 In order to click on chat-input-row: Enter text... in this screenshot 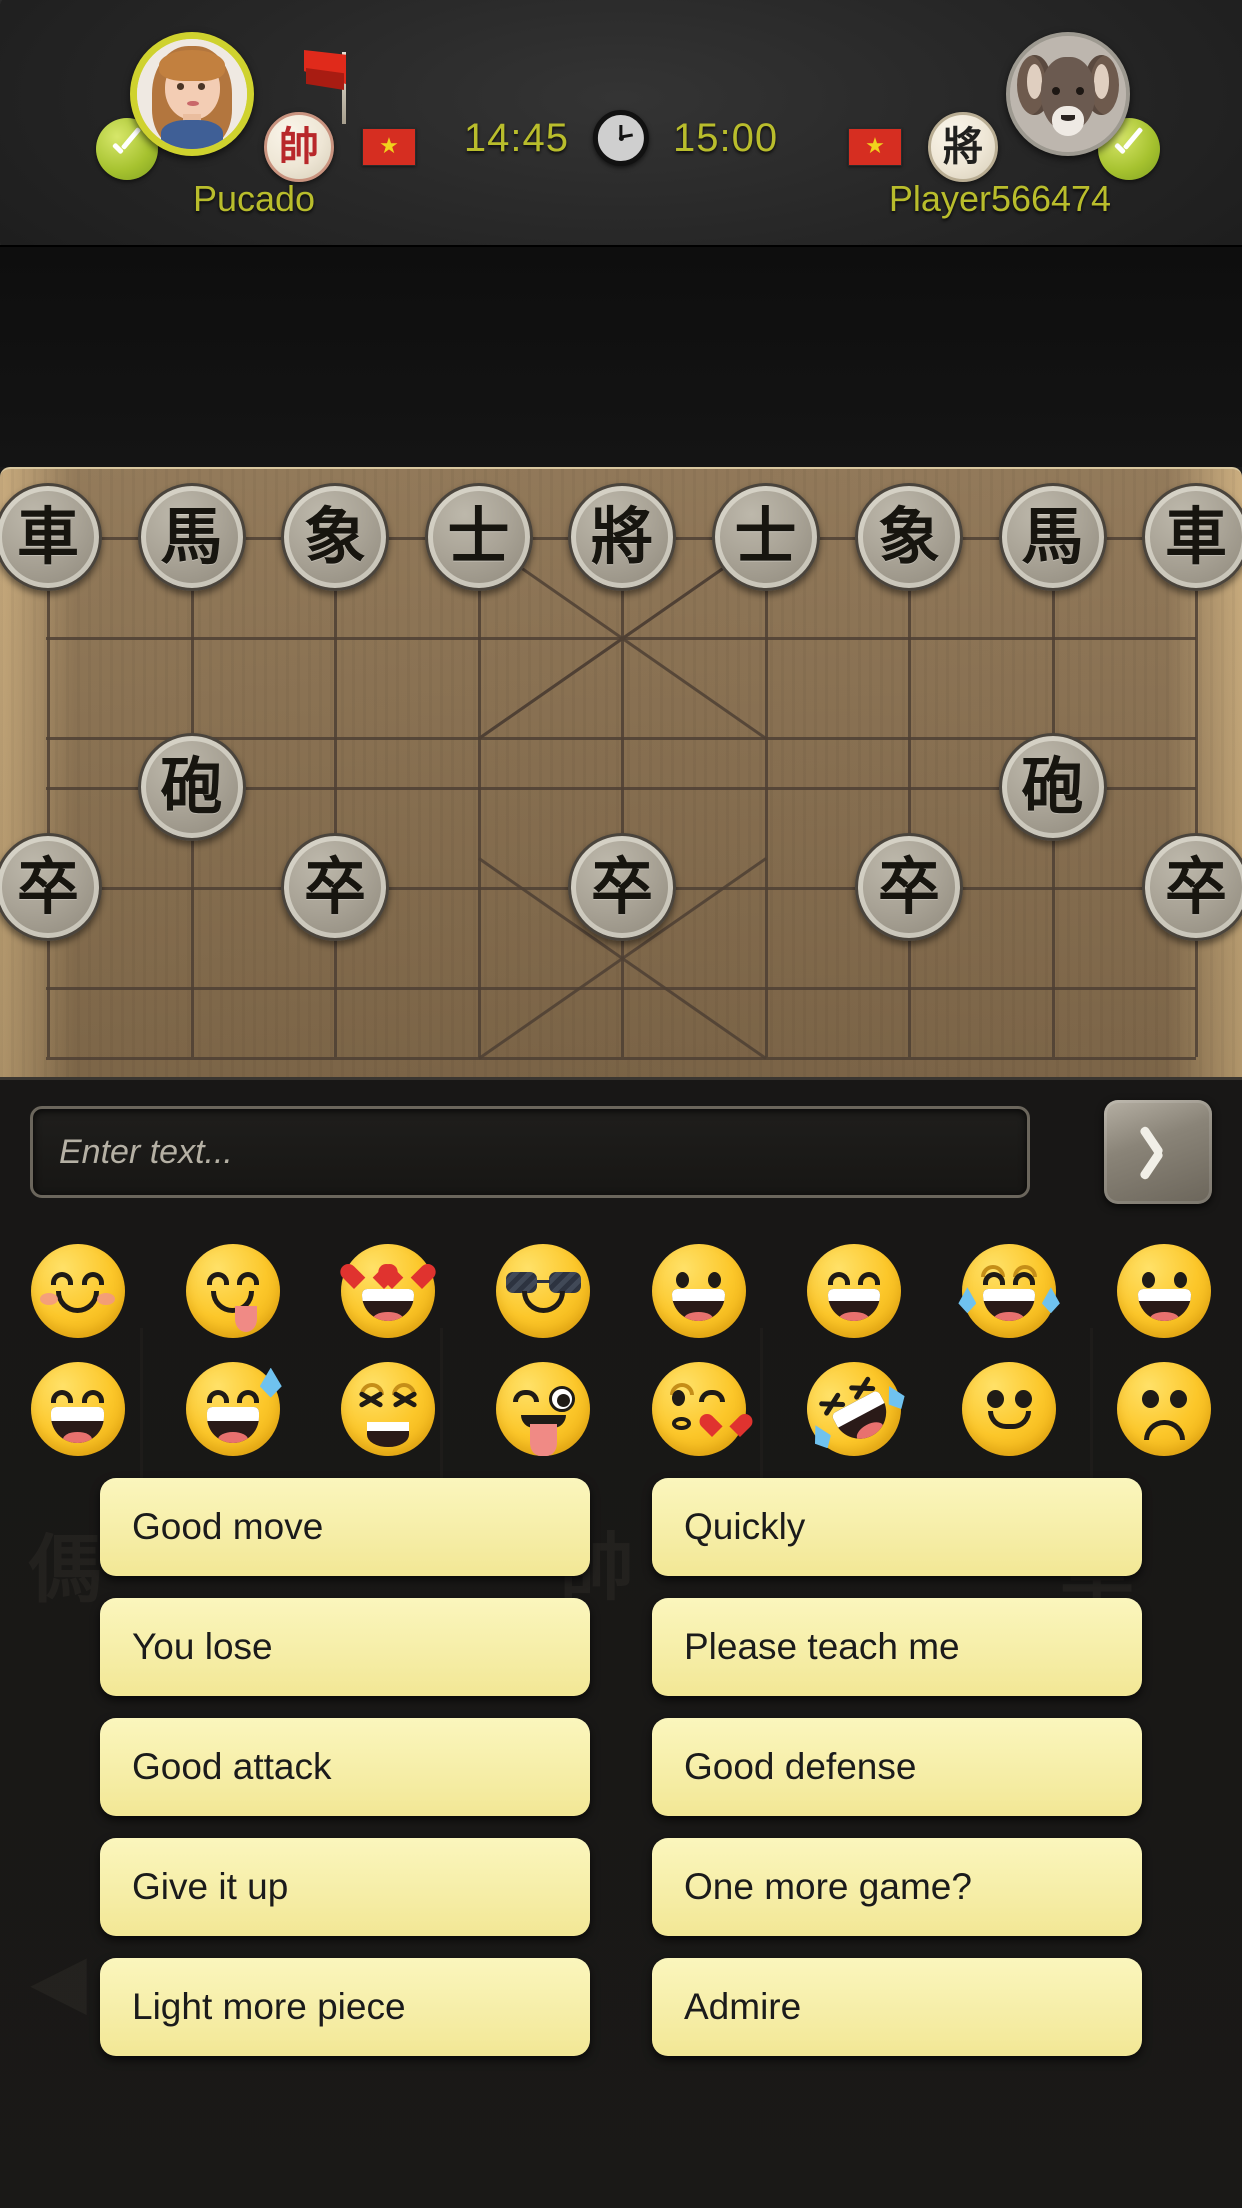, I will do `click(621, 1152)`.